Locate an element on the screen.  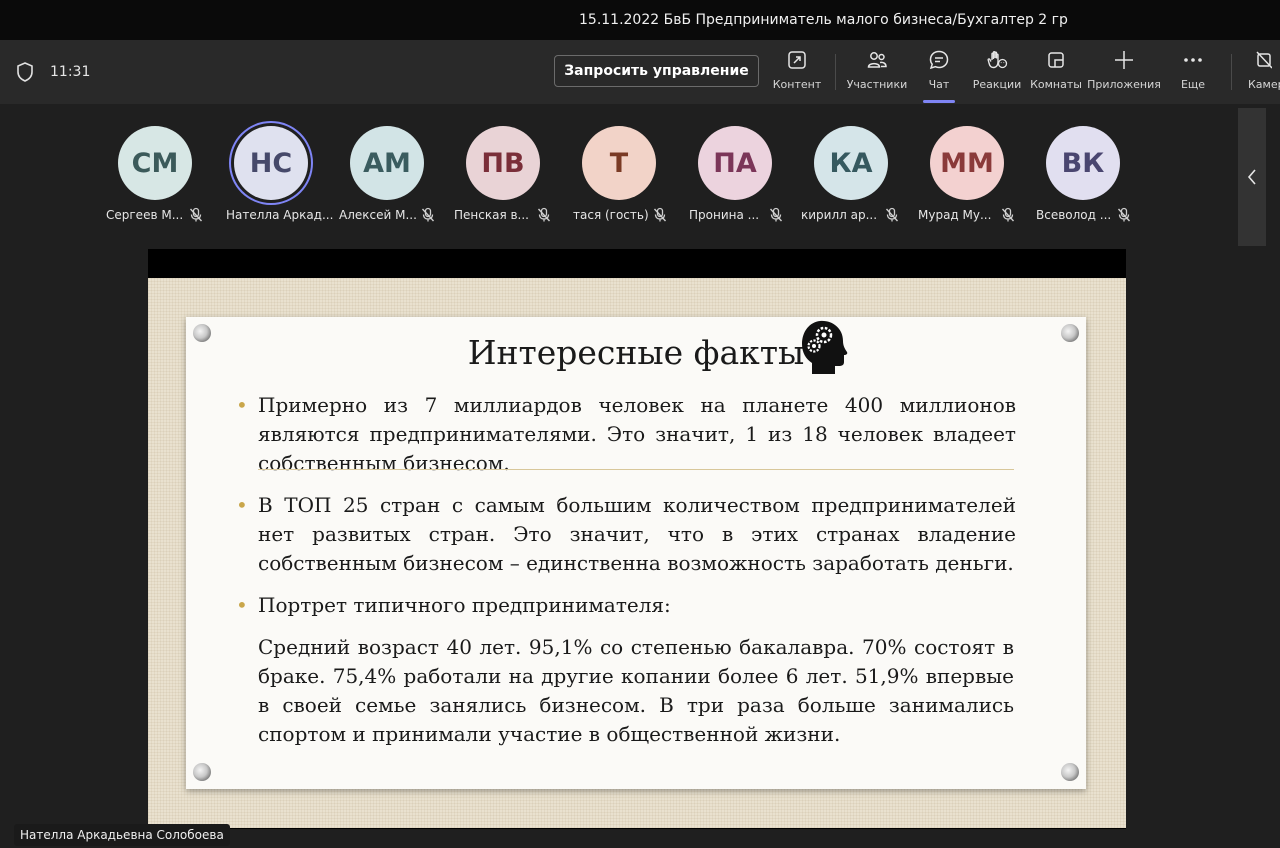
participant-name: тася (гость) is located at coordinates (611, 215).